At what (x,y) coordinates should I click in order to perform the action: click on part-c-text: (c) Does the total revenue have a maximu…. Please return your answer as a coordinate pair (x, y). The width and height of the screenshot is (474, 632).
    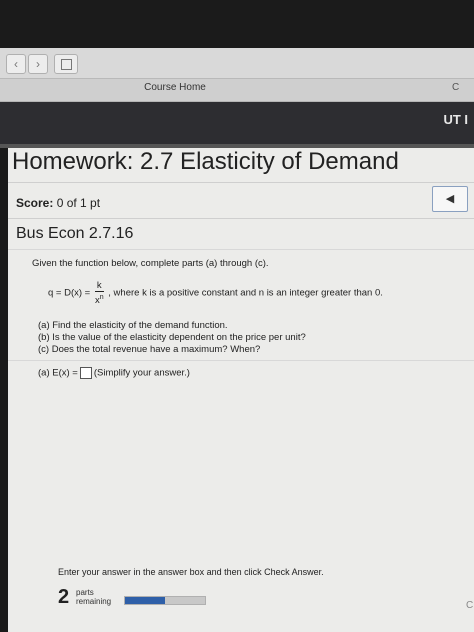
    Looking at the image, I should click on (149, 349).